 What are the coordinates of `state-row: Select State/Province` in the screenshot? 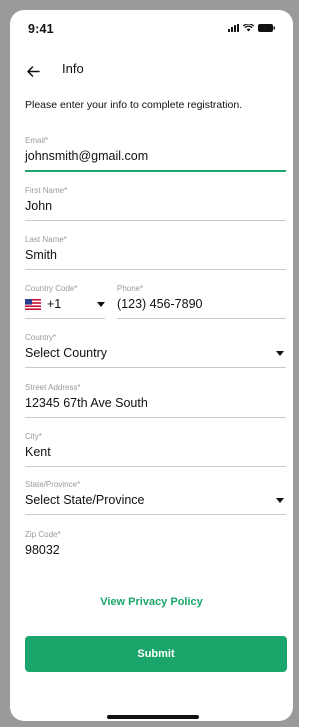 It's located at (155, 500).